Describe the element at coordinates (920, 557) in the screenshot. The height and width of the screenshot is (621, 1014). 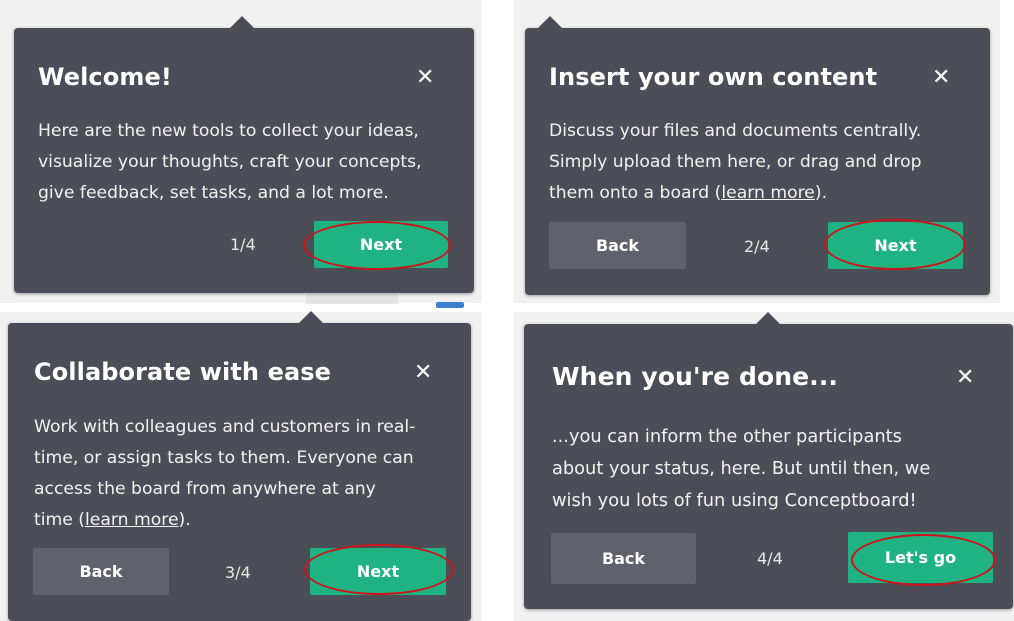
I see `lets-go-button: Let's go` at that location.